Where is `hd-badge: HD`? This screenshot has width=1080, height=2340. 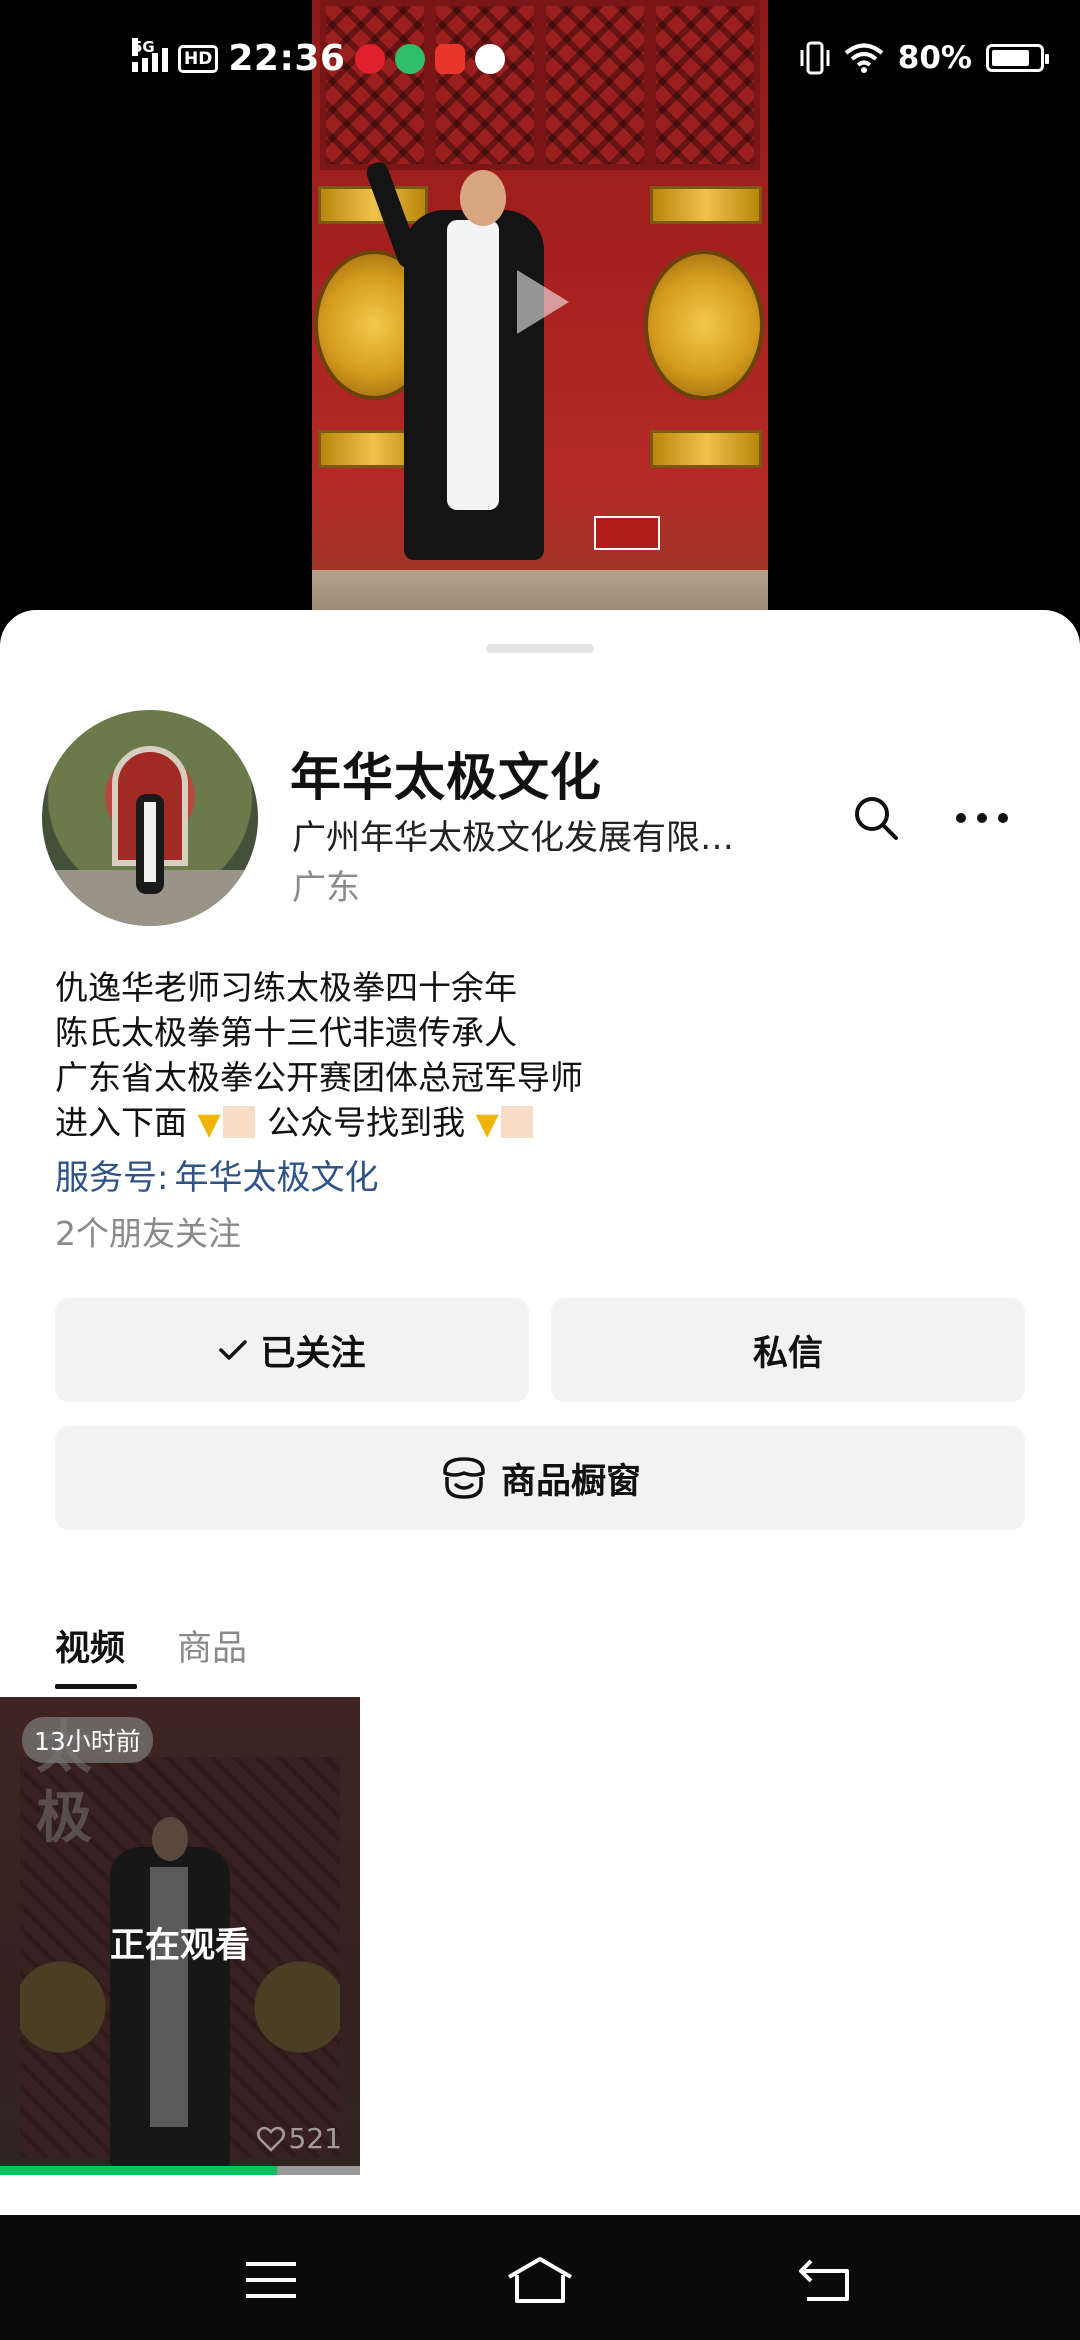 hd-badge: HD is located at coordinates (198, 58).